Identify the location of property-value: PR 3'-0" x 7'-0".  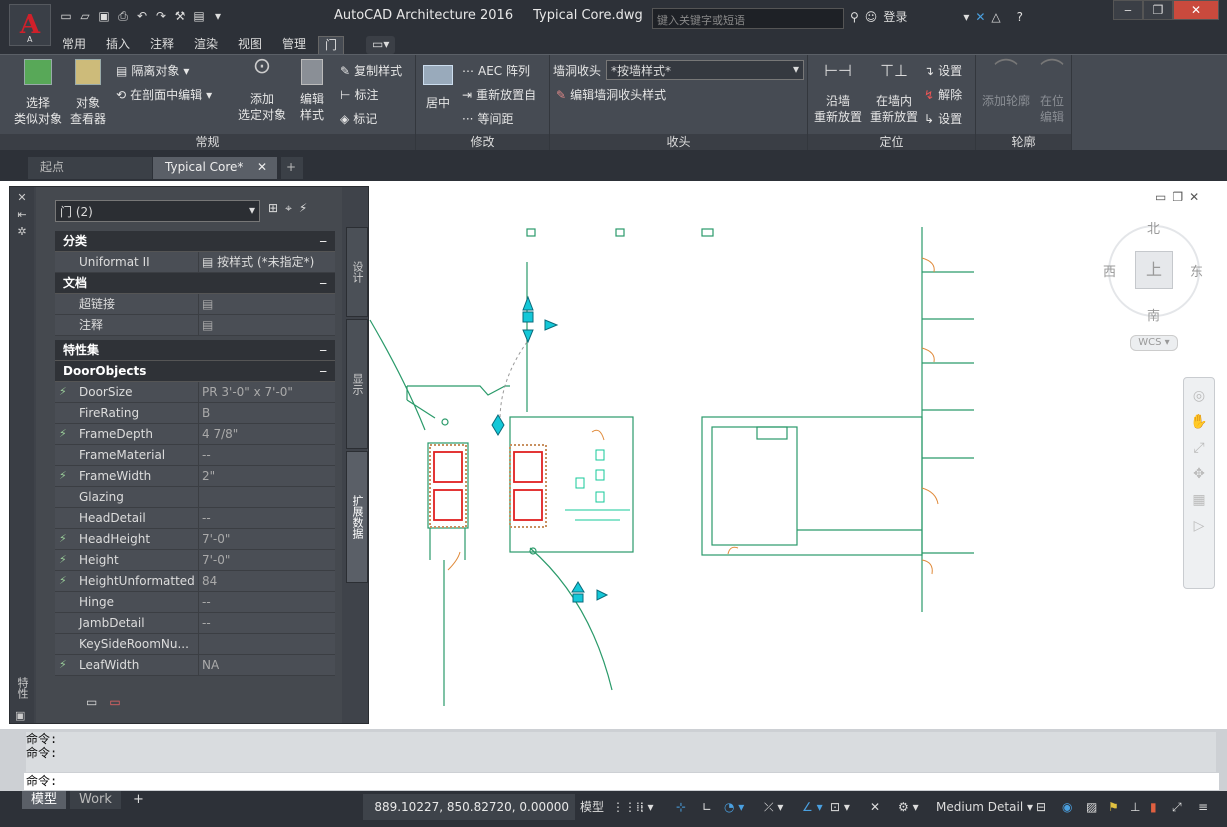
(267, 392).